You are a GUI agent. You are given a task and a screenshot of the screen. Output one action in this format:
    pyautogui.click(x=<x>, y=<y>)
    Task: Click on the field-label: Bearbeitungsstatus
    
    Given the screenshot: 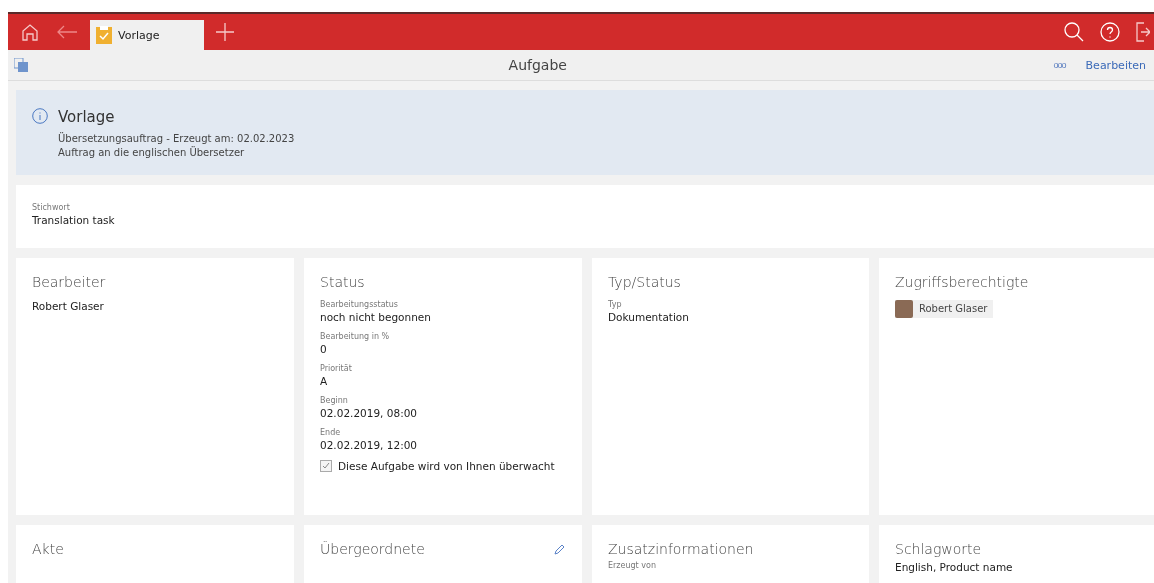 What is the action you would take?
    pyautogui.click(x=359, y=304)
    